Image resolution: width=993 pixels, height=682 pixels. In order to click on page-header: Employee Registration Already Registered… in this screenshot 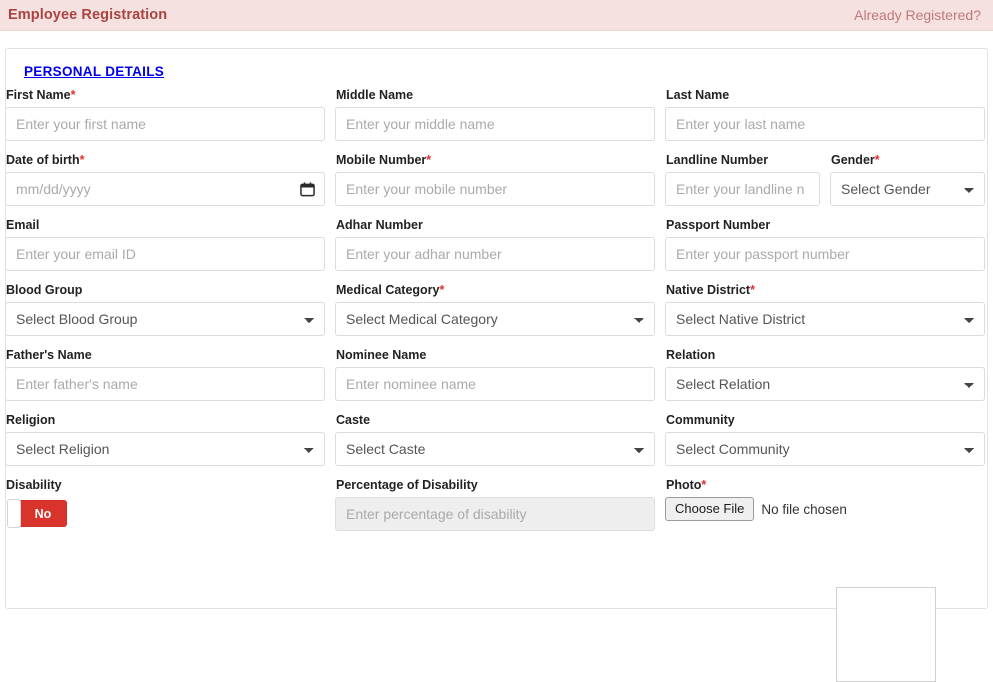, I will do `click(496, 15)`.